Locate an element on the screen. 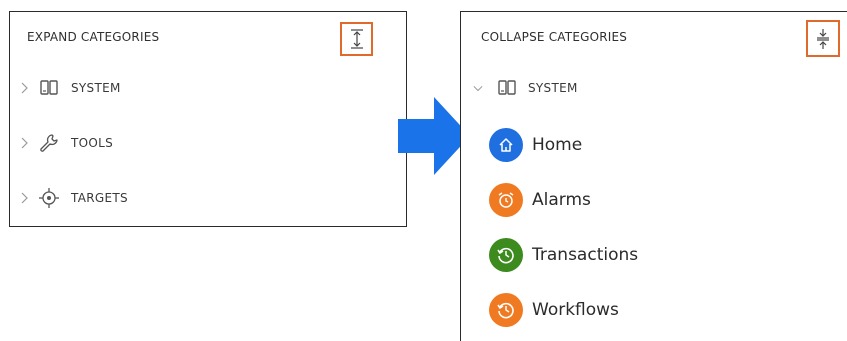  category-row-tools: TOOLS is located at coordinates (208, 143).